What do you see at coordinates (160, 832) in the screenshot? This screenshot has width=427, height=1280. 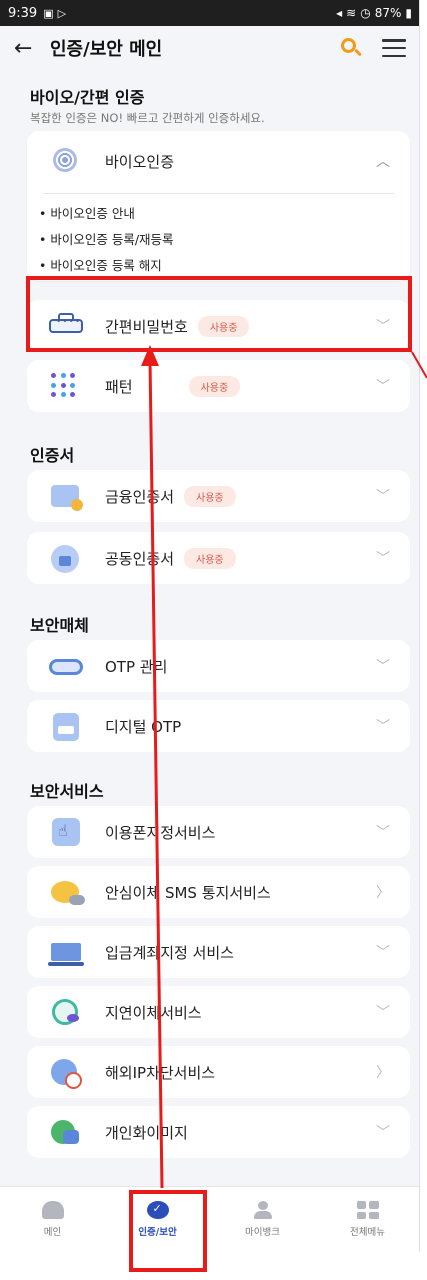 I see `phone-designation-label: 이용폰지정서비스` at bounding box center [160, 832].